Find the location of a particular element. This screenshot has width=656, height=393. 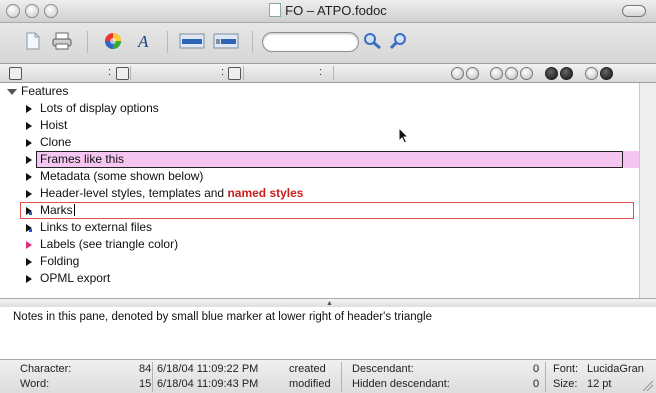

font-value: LucidaGran is located at coordinates (615, 369).